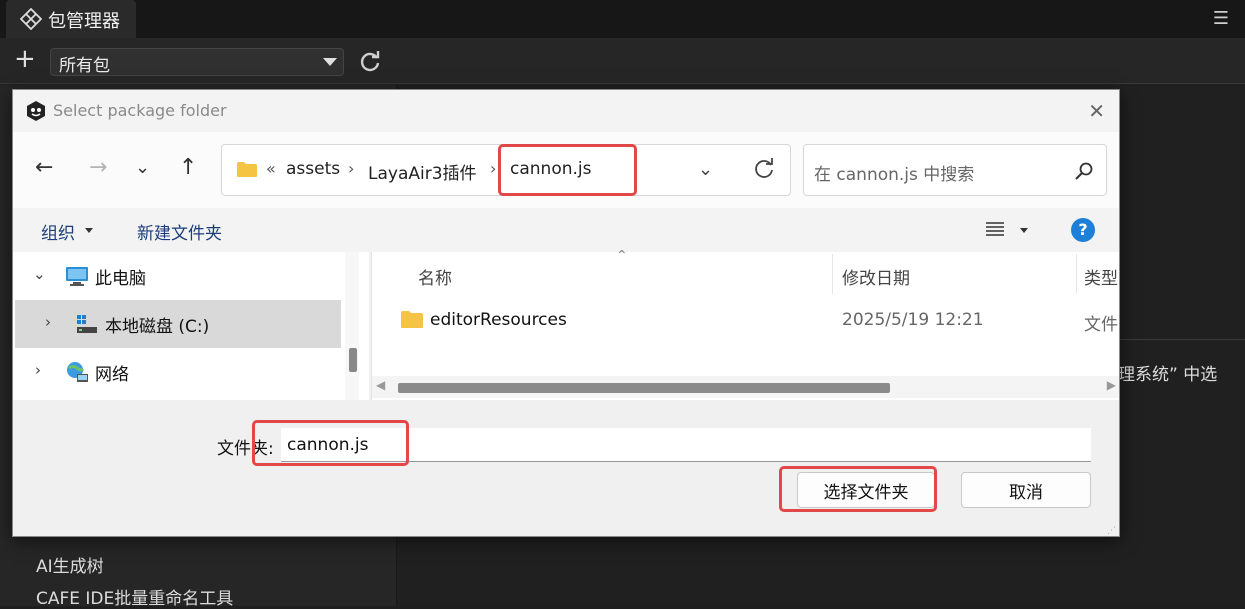 Image resolution: width=1245 pixels, height=609 pixels. I want to click on dialog-title: Select package folder, so click(140, 110).